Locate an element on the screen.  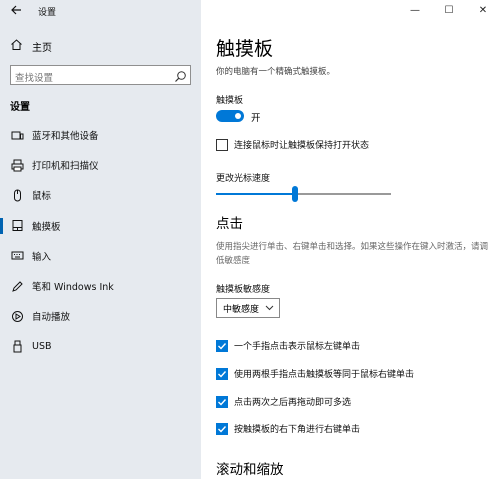
checkbox-label: 按触摸板的右下角进行右键单击 is located at coordinates (297, 430).